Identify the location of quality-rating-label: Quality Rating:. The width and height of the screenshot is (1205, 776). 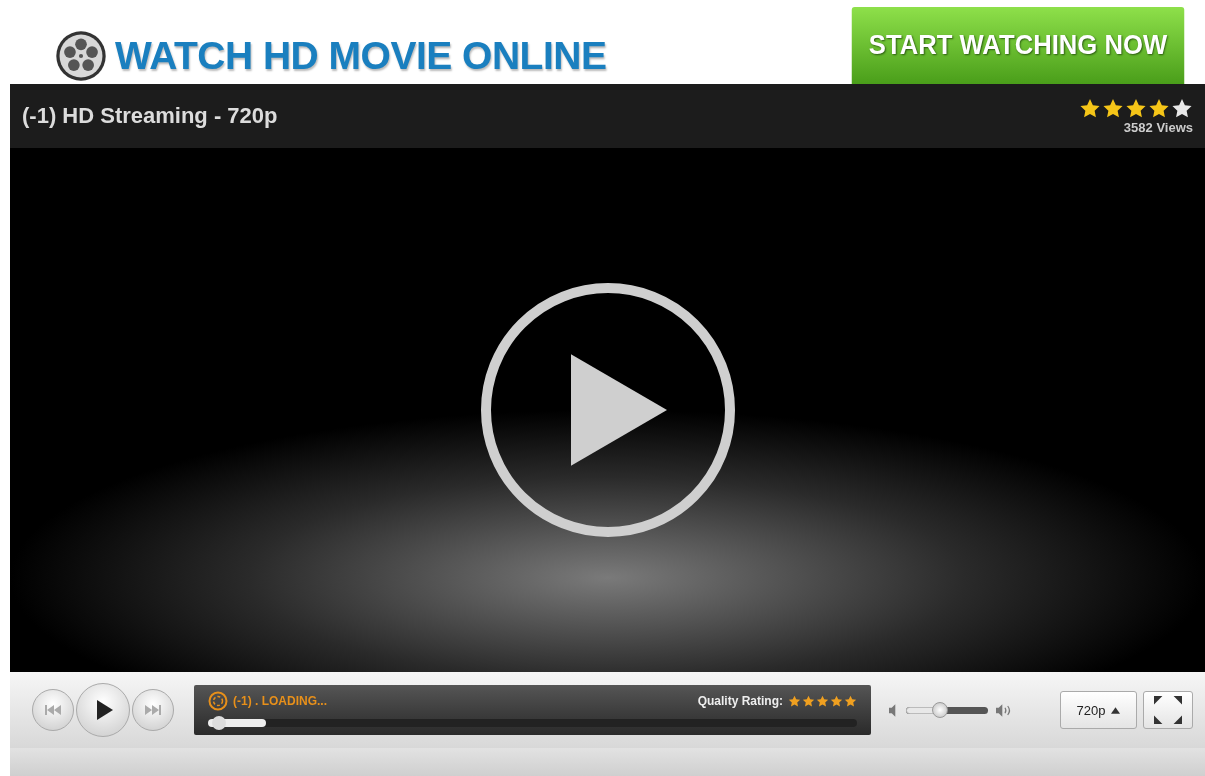
(740, 701).